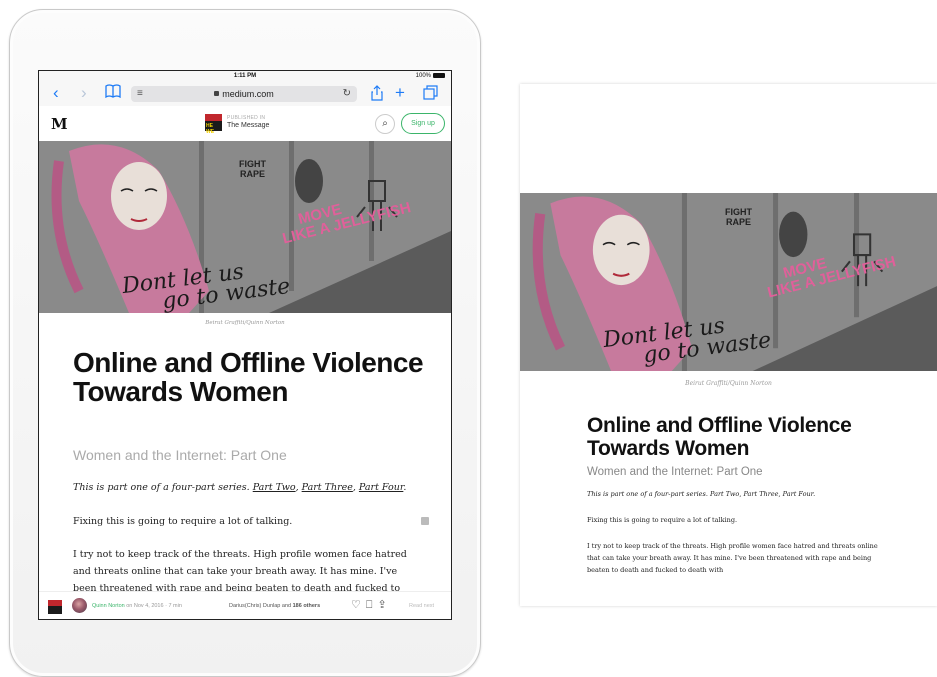  I want to click on heart-icon: ♡, so click(358, 605).